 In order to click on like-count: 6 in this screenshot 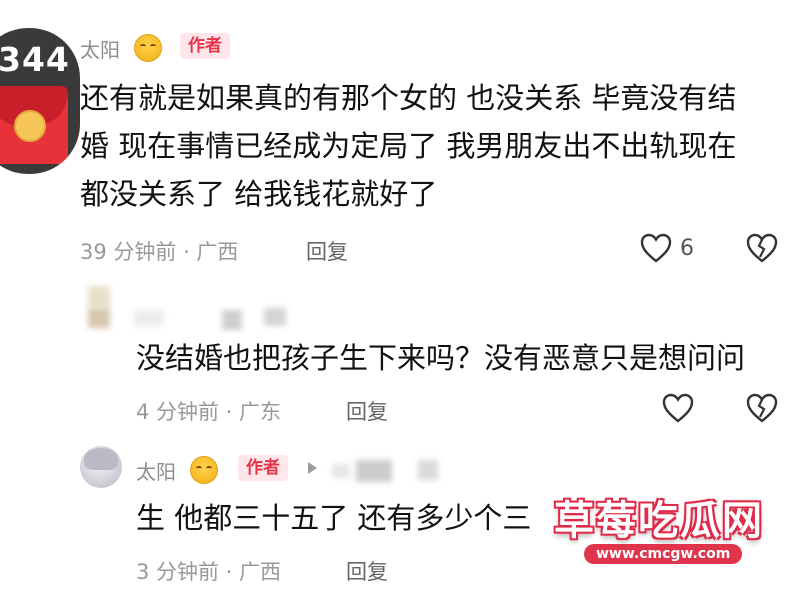, I will do `click(687, 248)`.